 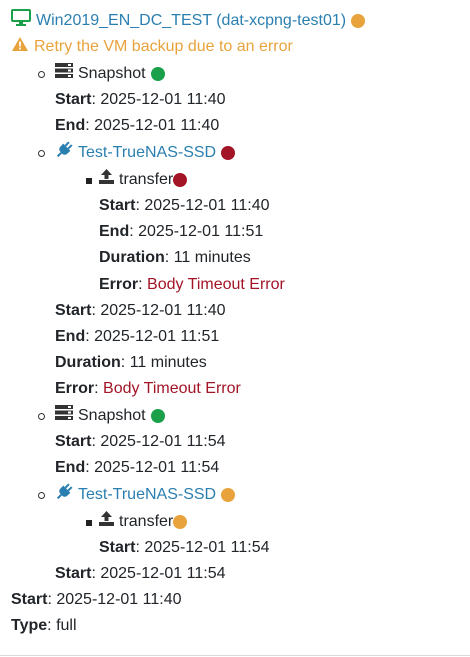 I want to click on divider, so click(x=235, y=655).